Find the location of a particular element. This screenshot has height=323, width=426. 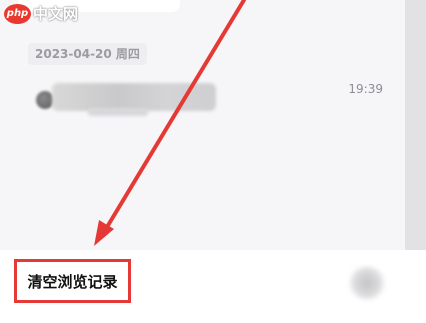

watermark: php 中文网 is located at coordinates (41, 13).